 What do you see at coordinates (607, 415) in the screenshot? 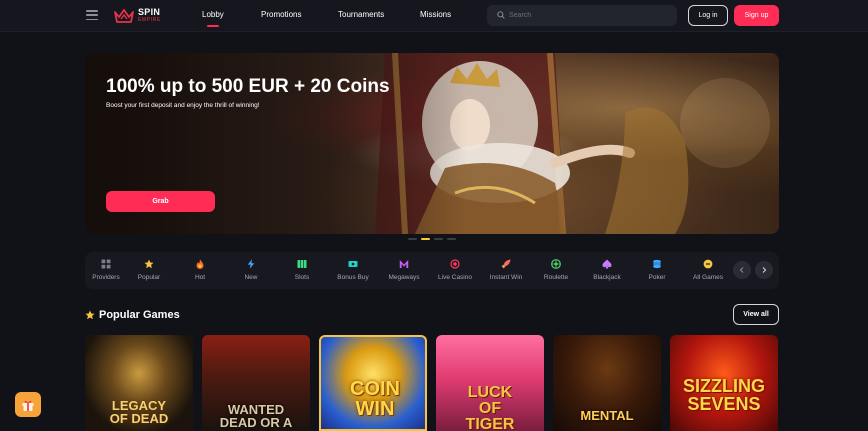
I see `game-title: MENTAL` at bounding box center [607, 415].